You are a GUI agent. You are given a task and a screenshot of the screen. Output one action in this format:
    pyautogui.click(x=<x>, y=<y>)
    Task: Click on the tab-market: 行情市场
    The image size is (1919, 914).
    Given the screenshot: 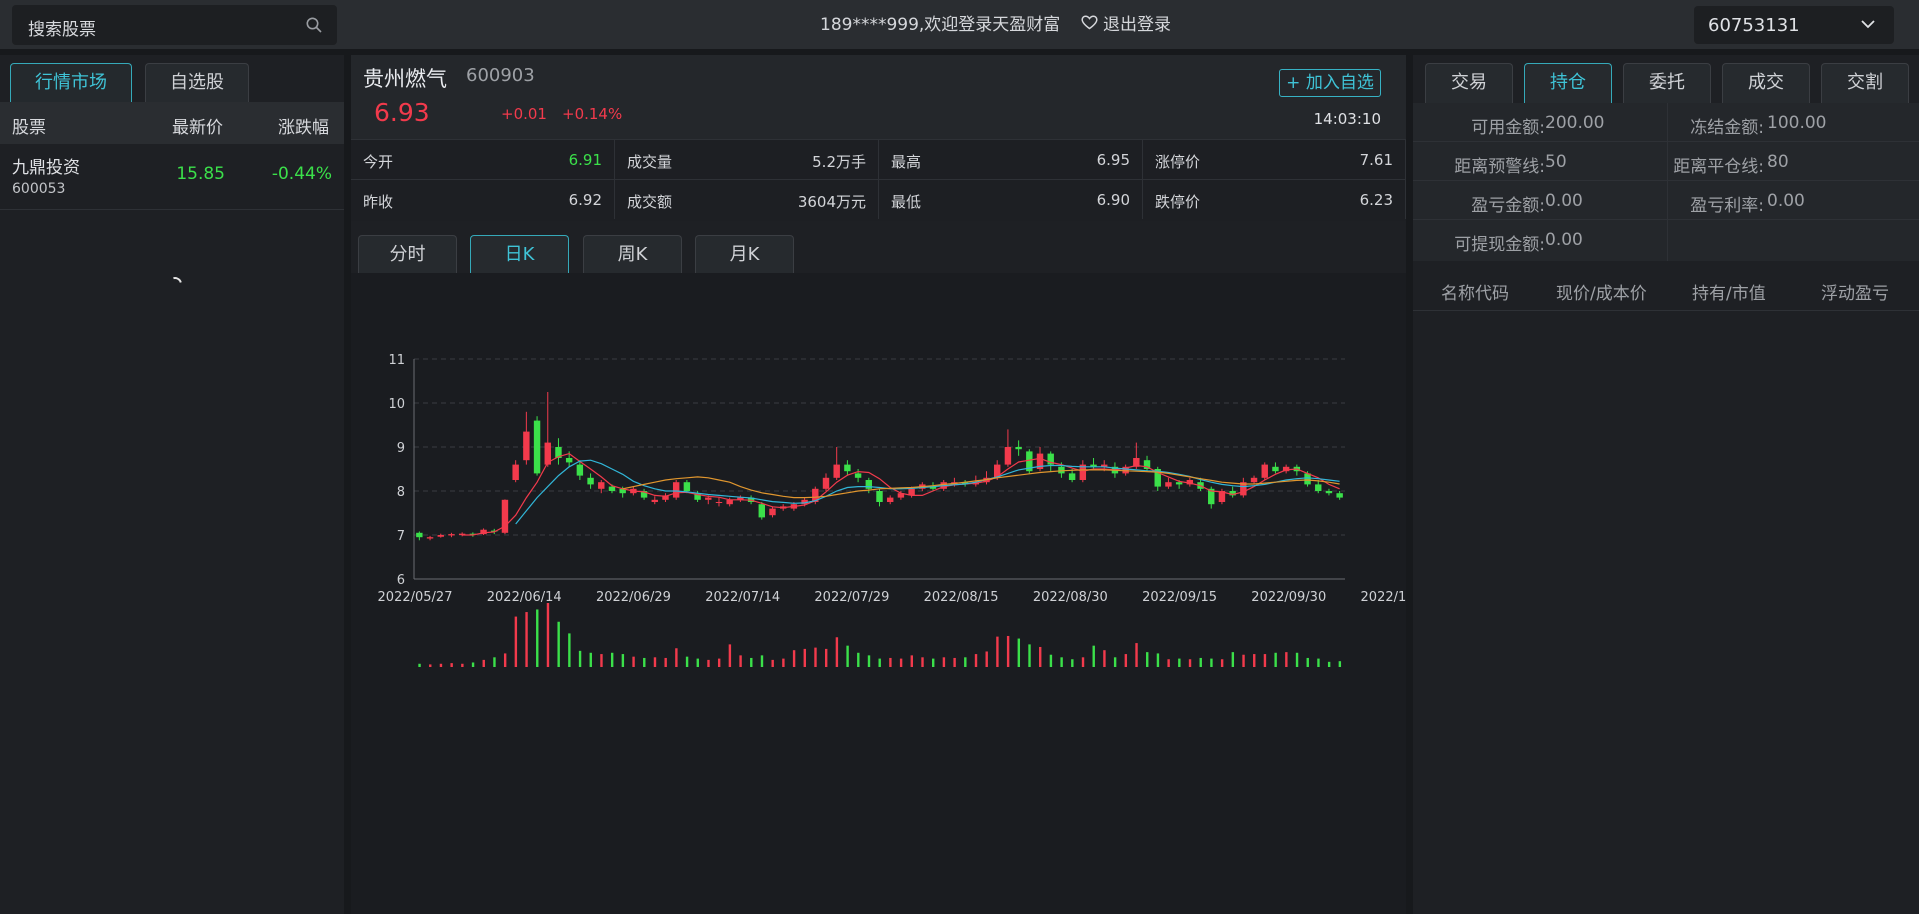 What is the action you would take?
    pyautogui.click(x=71, y=83)
    